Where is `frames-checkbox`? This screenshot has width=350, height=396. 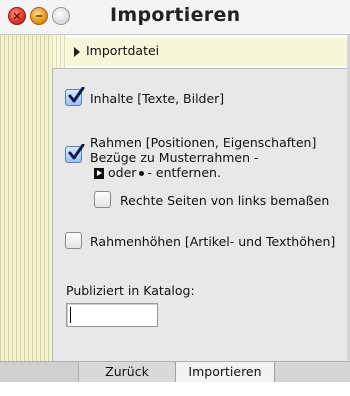 frames-checkbox is located at coordinates (75, 153).